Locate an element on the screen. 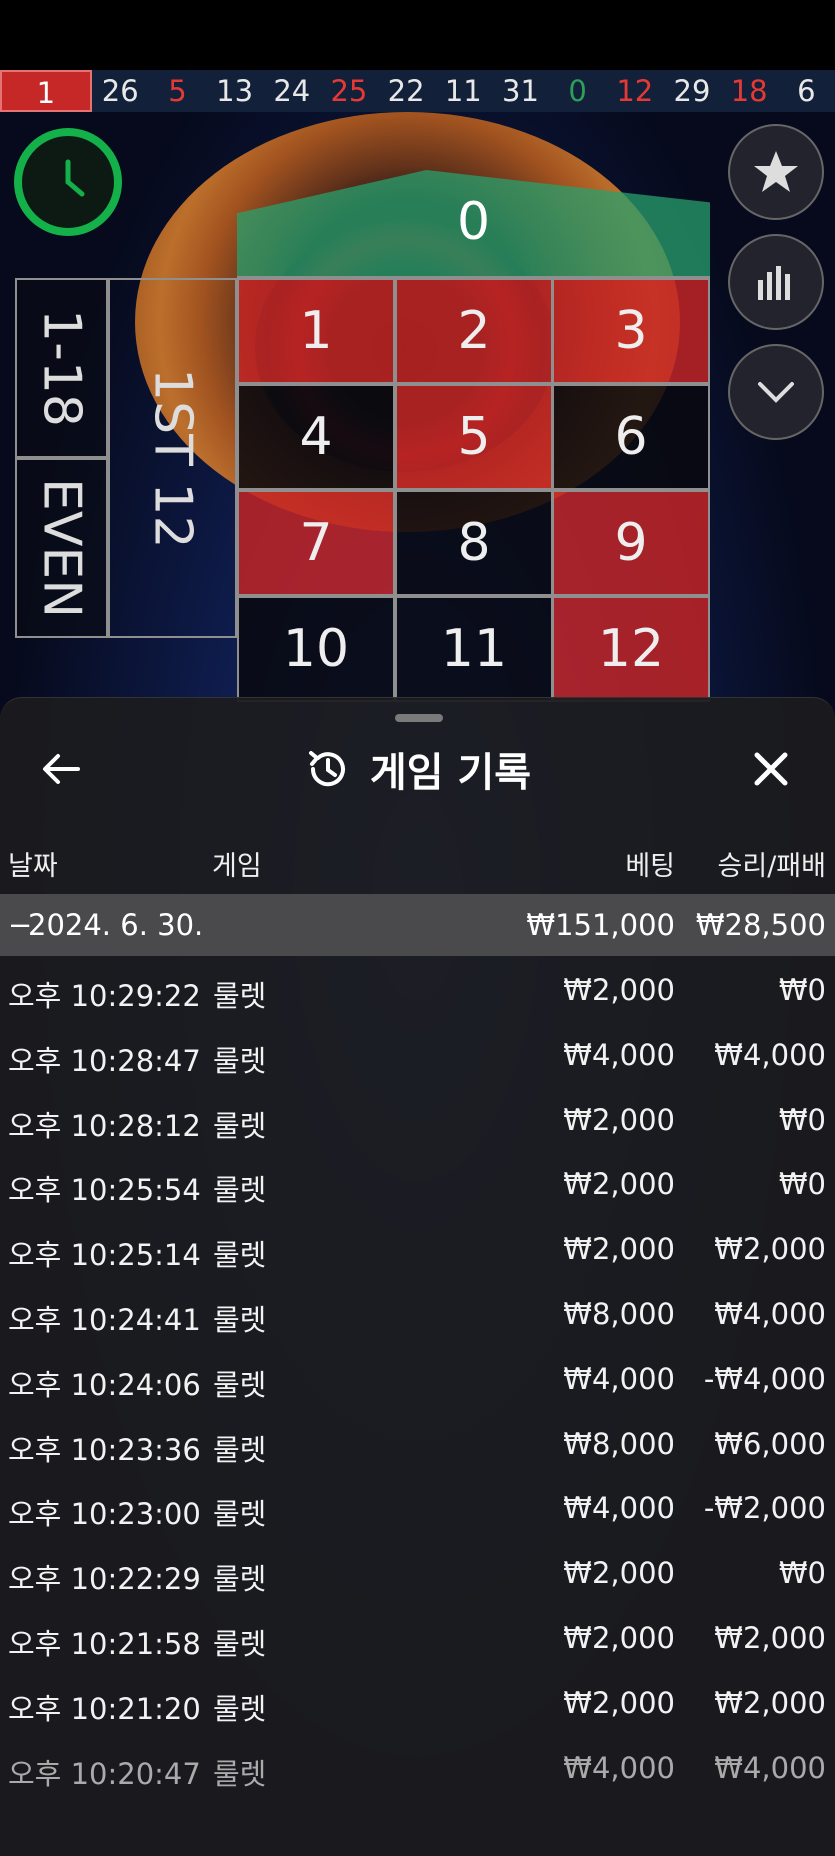  bet-even: EVEN is located at coordinates (61, 548).